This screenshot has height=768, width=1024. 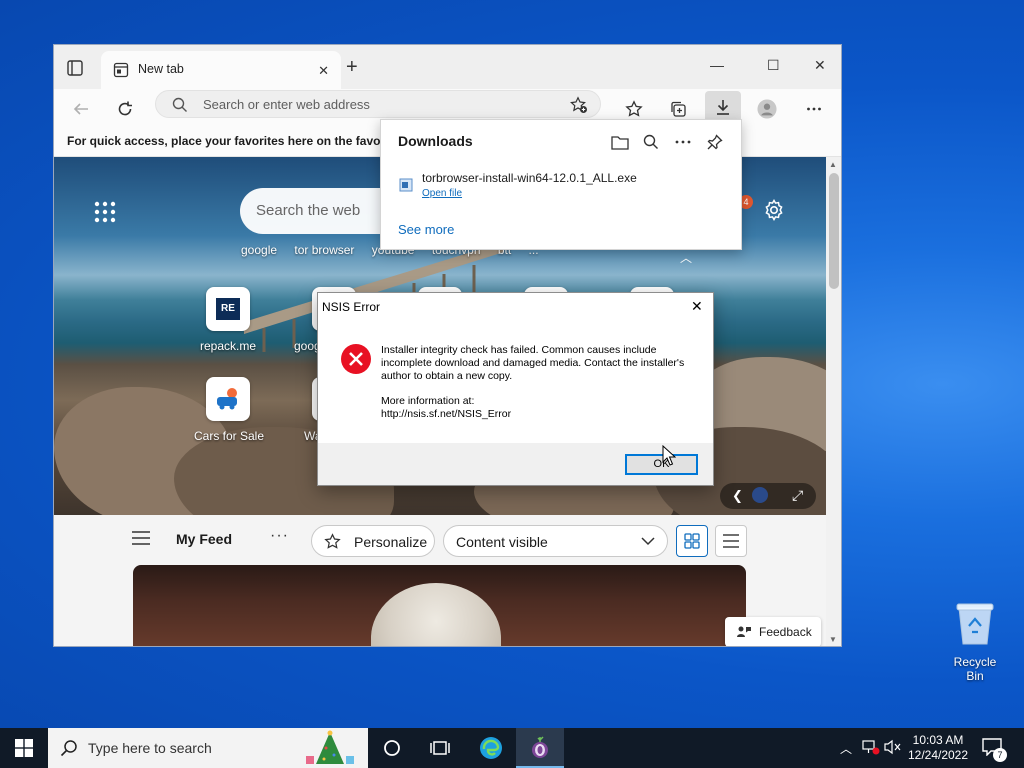 I want to click on dialog-title: NSIS Error, so click(x=351, y=307).